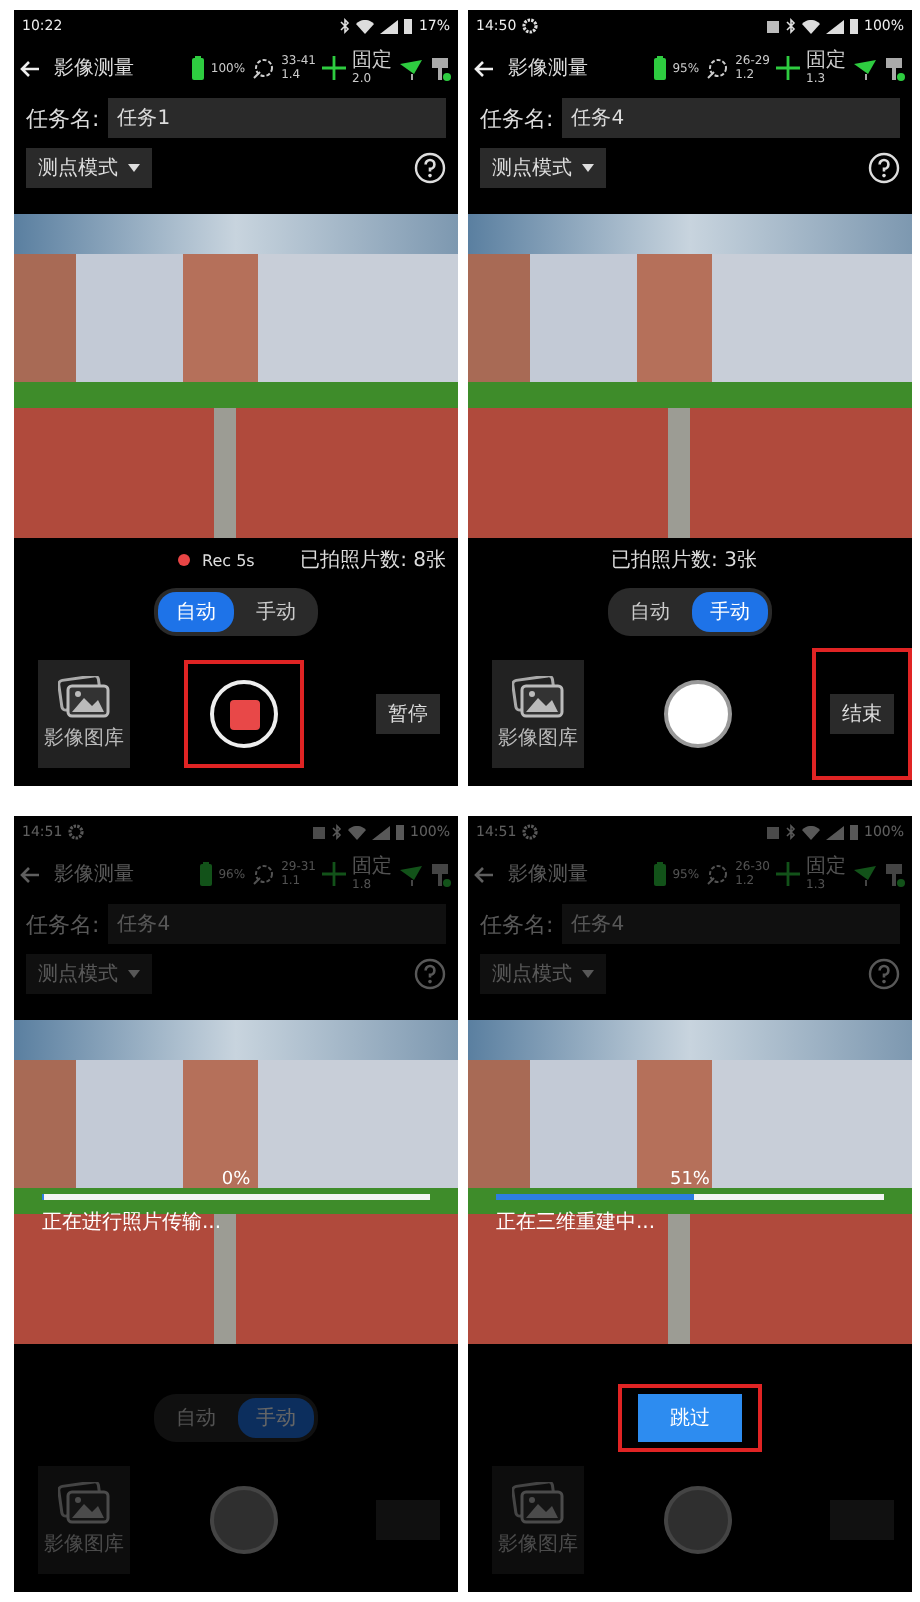 The height and width of the screenshot is (1602, 920). What do you see at coordinates (862, 714) in the screenshot?
I see `side-button: 结束` at bounding box center [862, 714].